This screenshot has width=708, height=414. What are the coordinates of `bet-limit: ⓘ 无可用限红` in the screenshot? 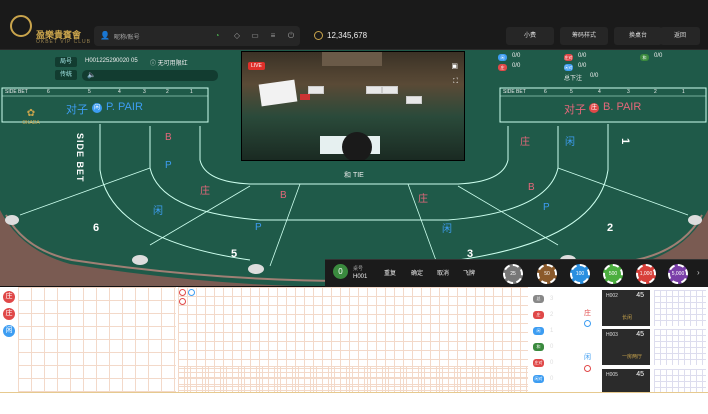 It's located at (169, 62).